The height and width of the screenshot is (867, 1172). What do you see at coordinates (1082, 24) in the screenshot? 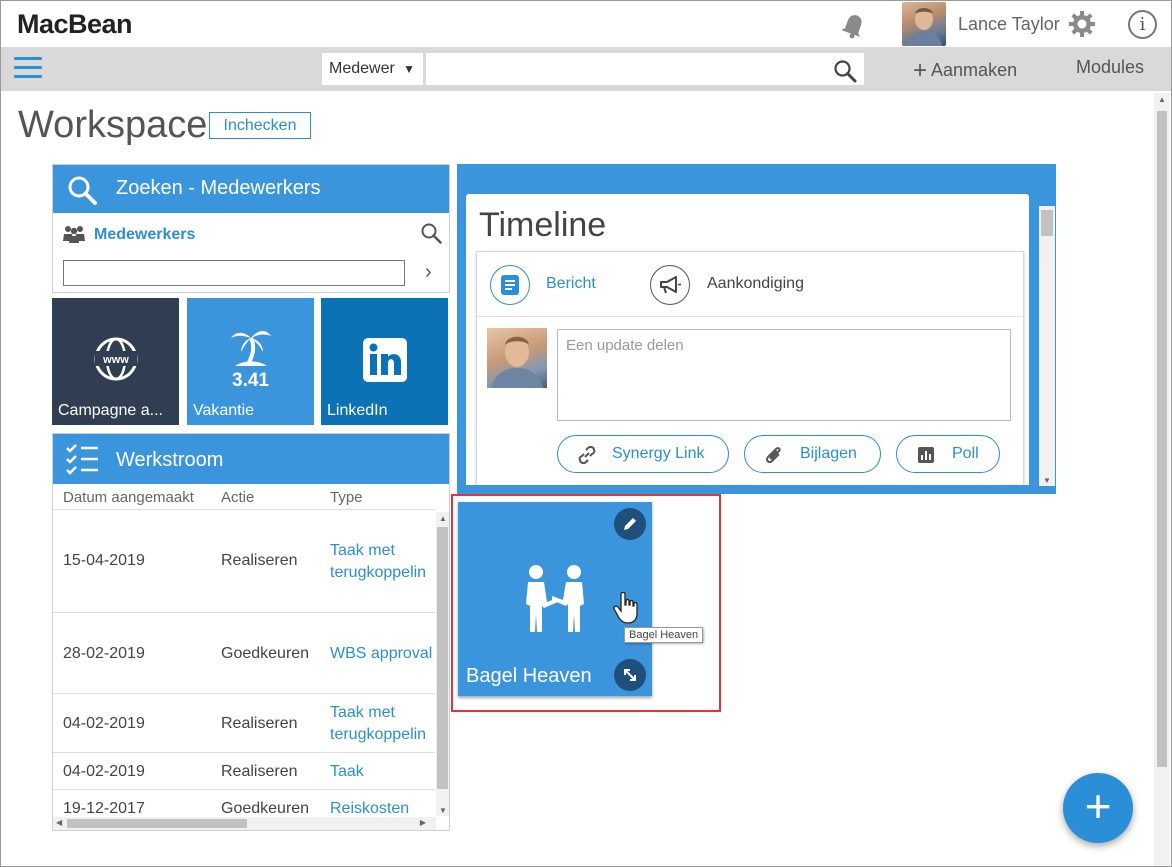
I see `gear-icon` at bounding box center [1082, 24].